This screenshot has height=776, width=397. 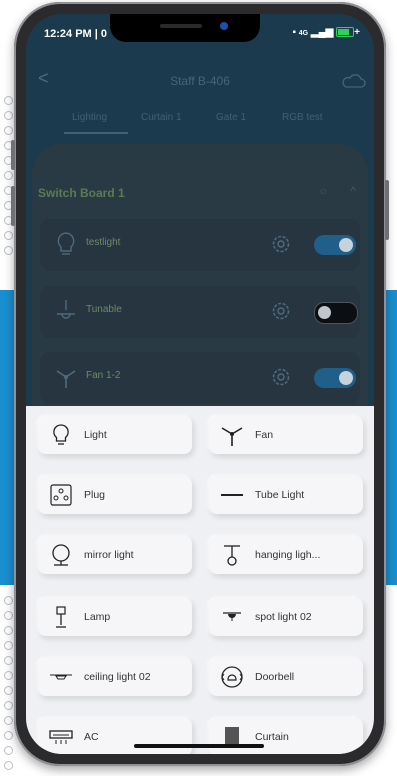 What do you see at coordinates (294, 32) in the screenshot?
I see `mute-icon: ▪` at bounding box center [294, 32].